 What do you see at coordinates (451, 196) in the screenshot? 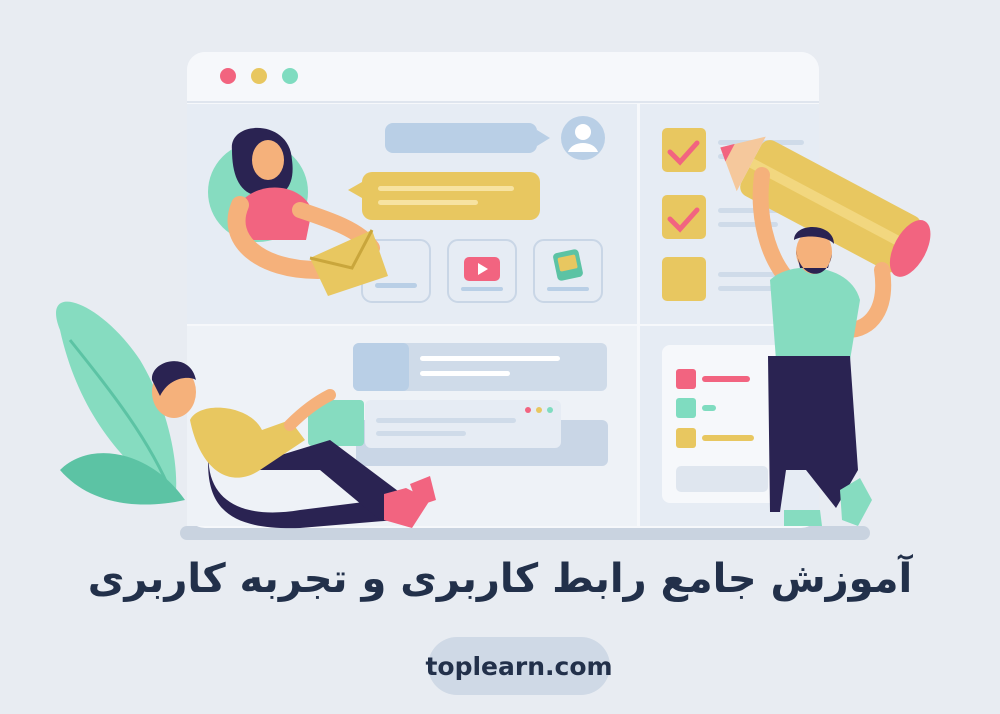
I see `chat-bubble-yellow` at bounding box center [451, 196].